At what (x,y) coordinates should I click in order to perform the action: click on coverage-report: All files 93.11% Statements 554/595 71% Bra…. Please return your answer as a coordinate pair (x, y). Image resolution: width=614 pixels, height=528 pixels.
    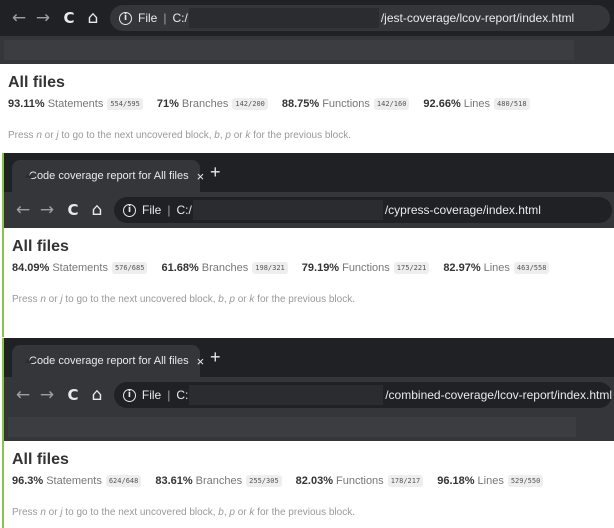
    Looking at the image, I should click on (307, 107).